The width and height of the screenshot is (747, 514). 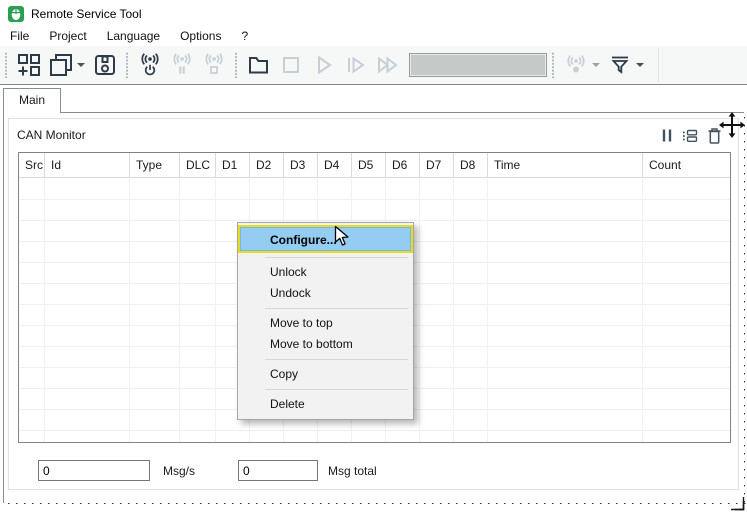 I want to click on column-header-d3: D3, so click(x=301, y=165).